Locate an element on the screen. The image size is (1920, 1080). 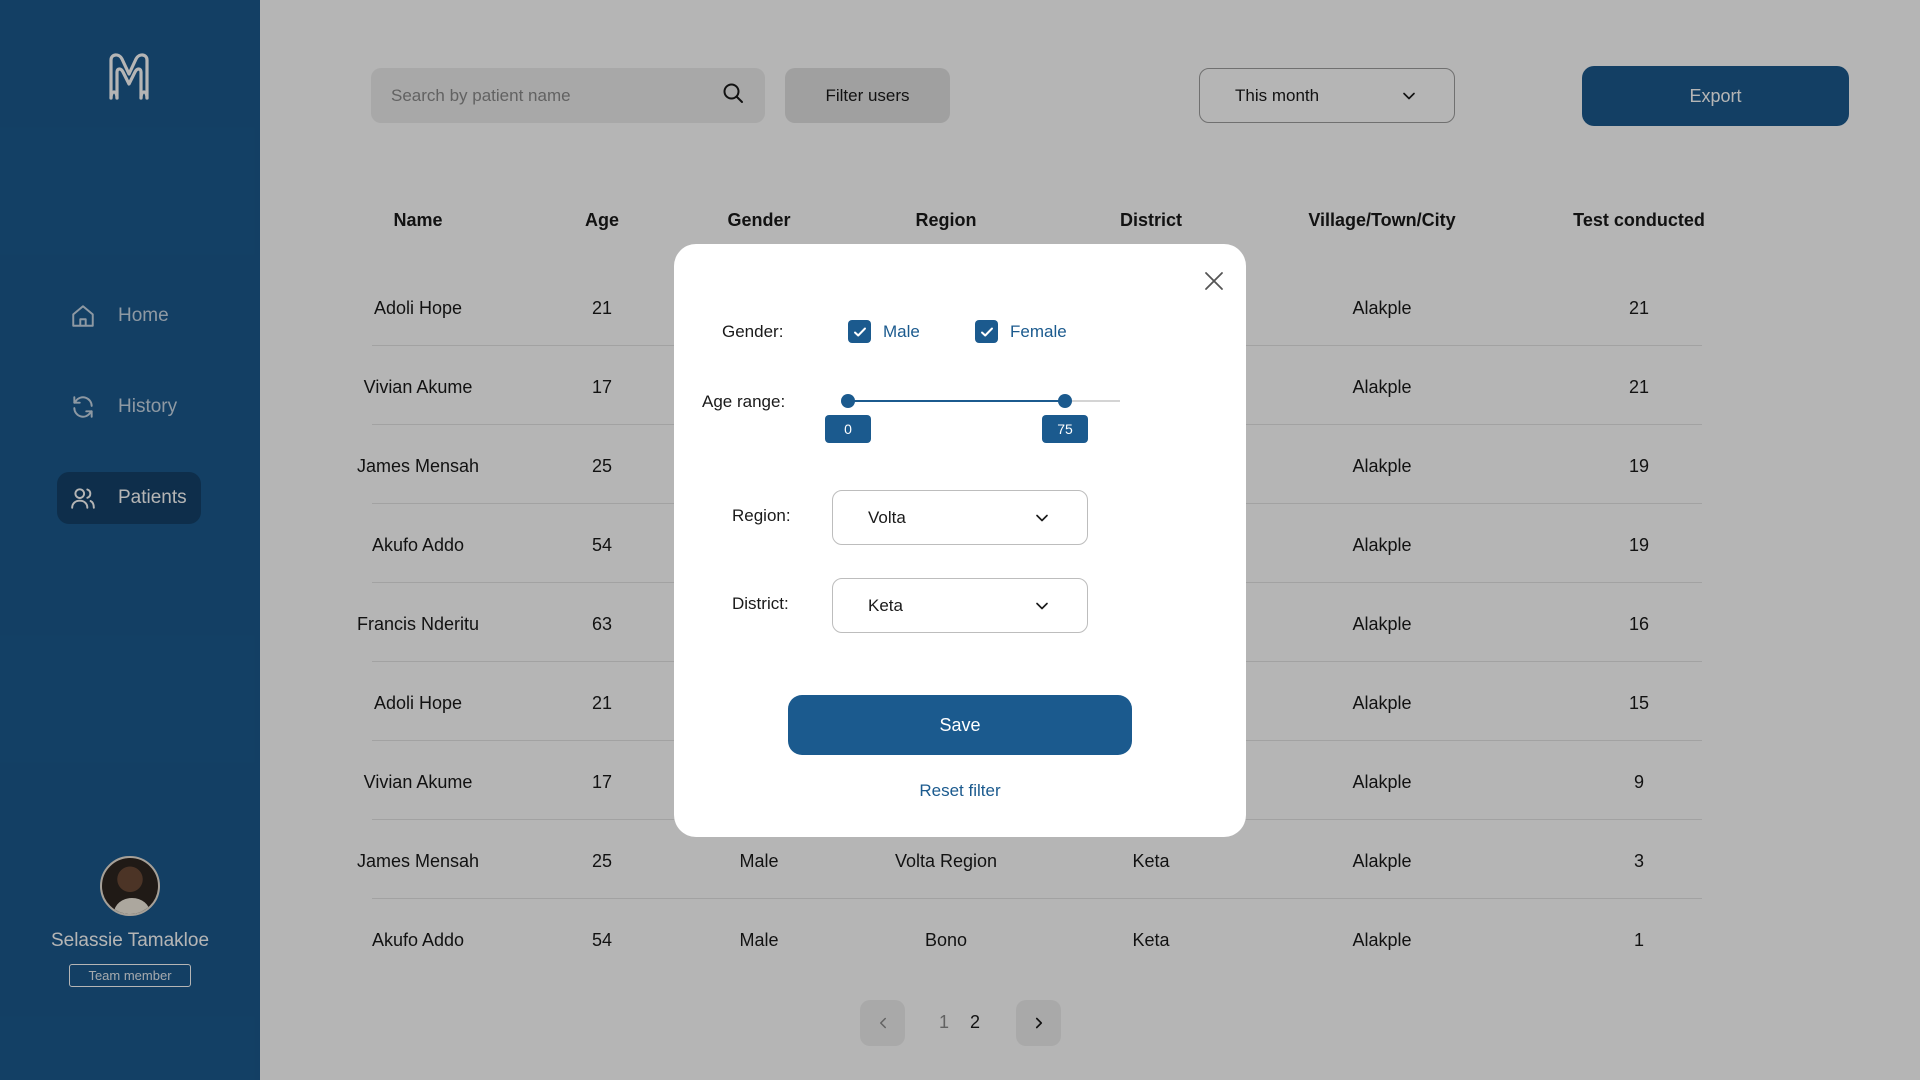
district-select: Keta is located at coordinates (960, 605).